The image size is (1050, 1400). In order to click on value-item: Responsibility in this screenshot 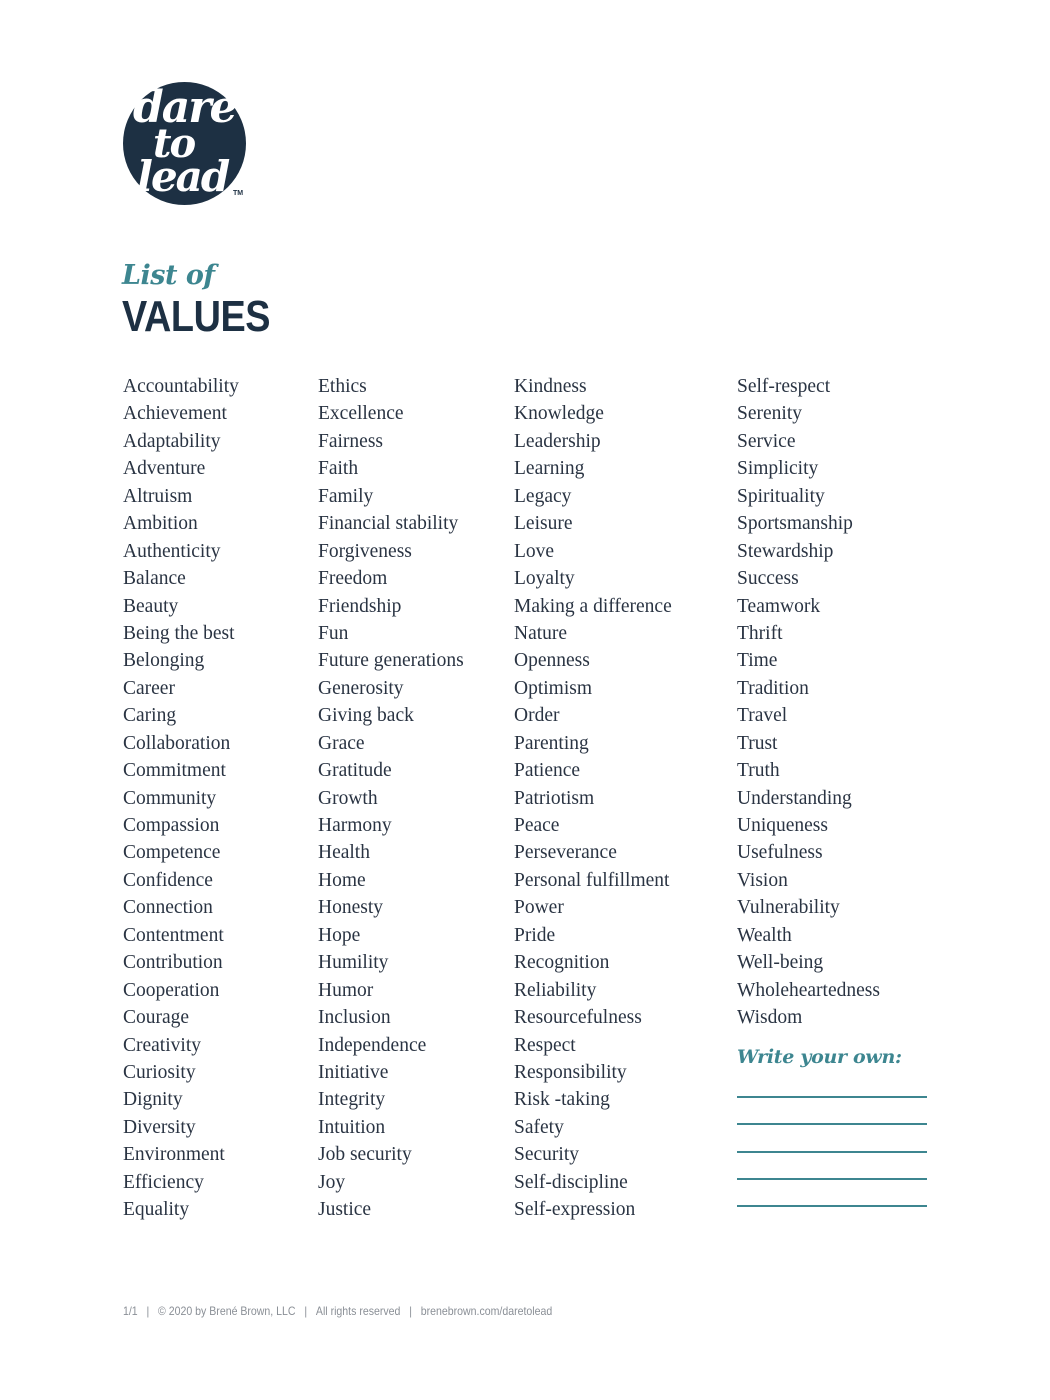, I will do `click(570, 1072)`.